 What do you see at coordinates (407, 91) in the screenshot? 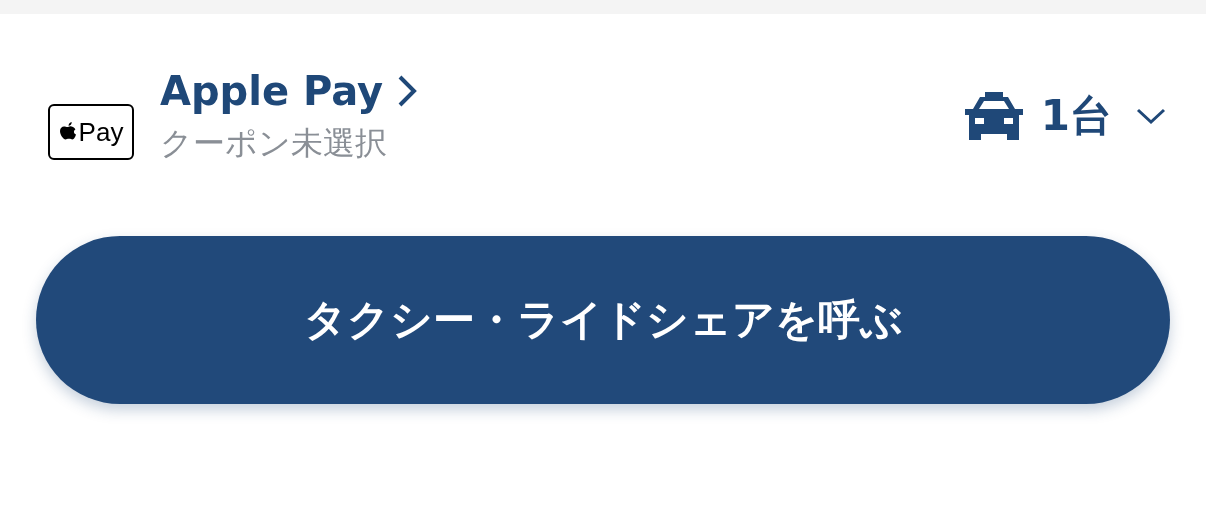
I see `chevron-right-icon` at bounding box center [407, 91].